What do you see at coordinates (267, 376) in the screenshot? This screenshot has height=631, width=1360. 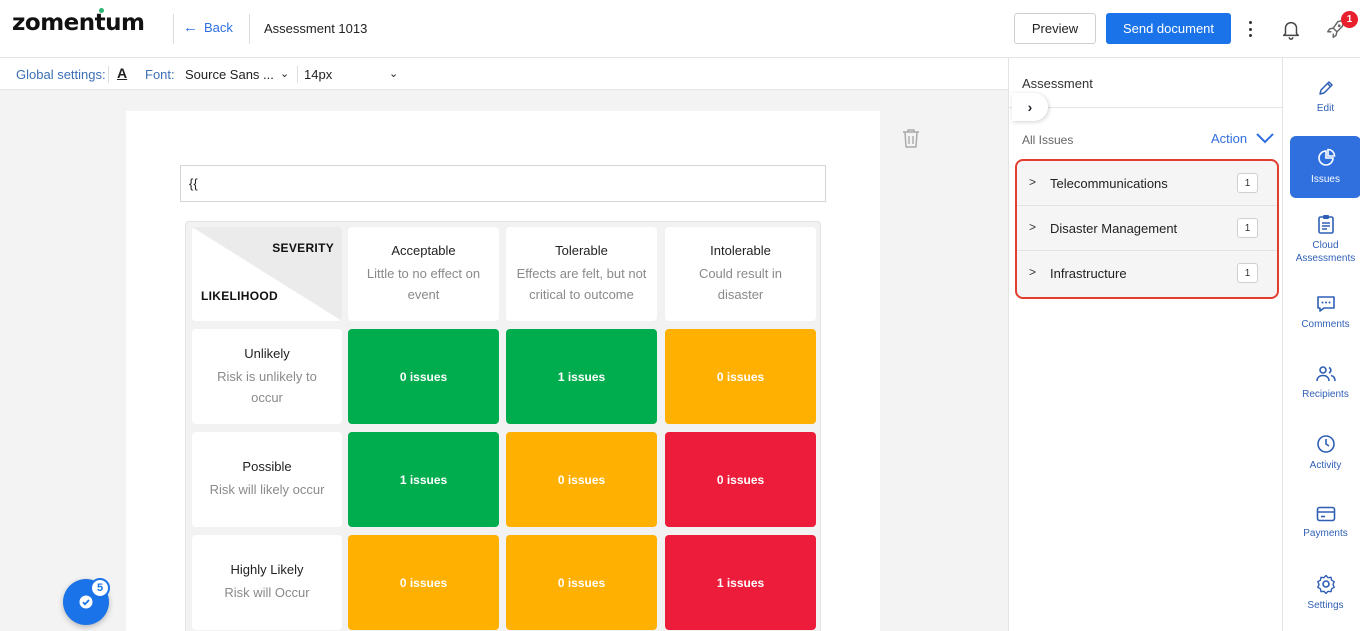 I see `likelihood-header-unlikely: Unlikely Risk is unlikely to occur` at bounding box center [267, 376].